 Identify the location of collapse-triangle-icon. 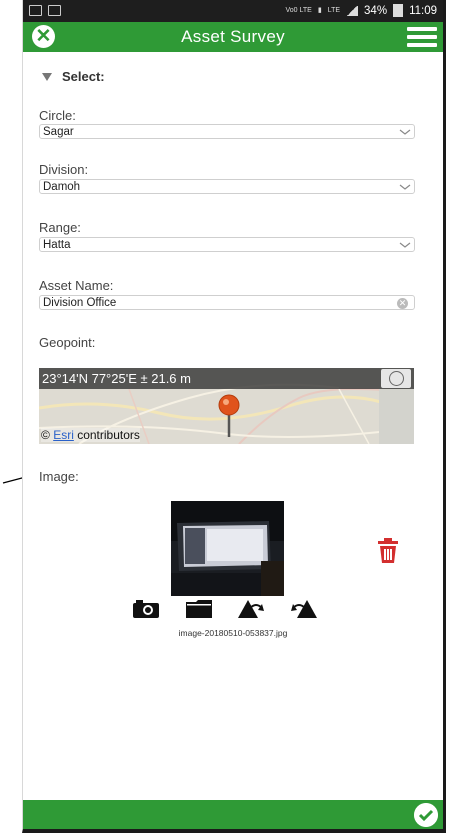
(47, 76).